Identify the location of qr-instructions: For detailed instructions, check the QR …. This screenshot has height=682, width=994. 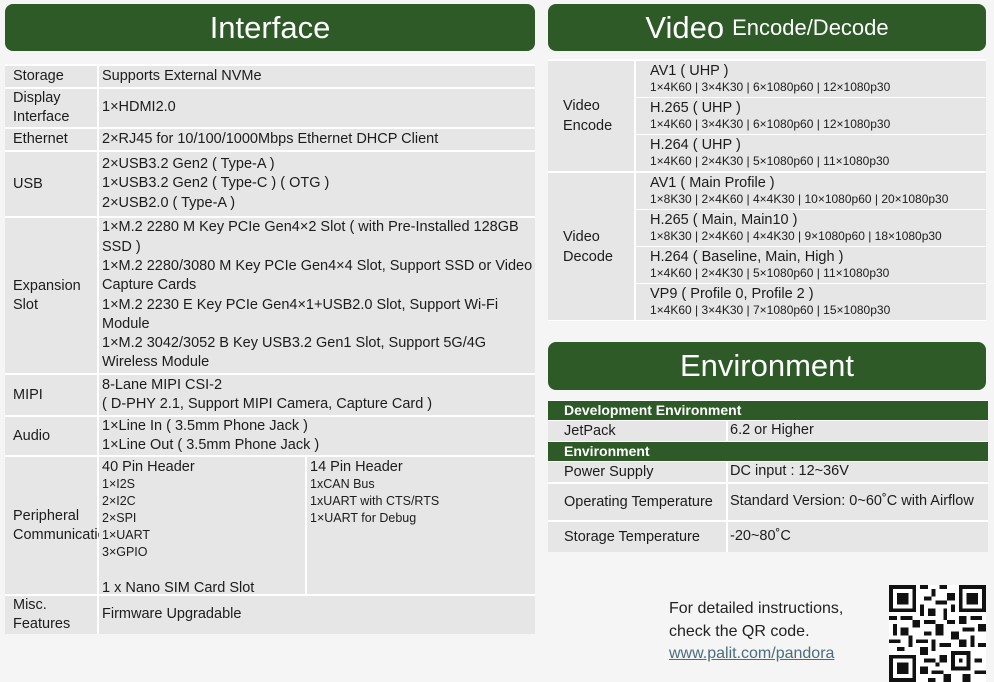
(756, 620).